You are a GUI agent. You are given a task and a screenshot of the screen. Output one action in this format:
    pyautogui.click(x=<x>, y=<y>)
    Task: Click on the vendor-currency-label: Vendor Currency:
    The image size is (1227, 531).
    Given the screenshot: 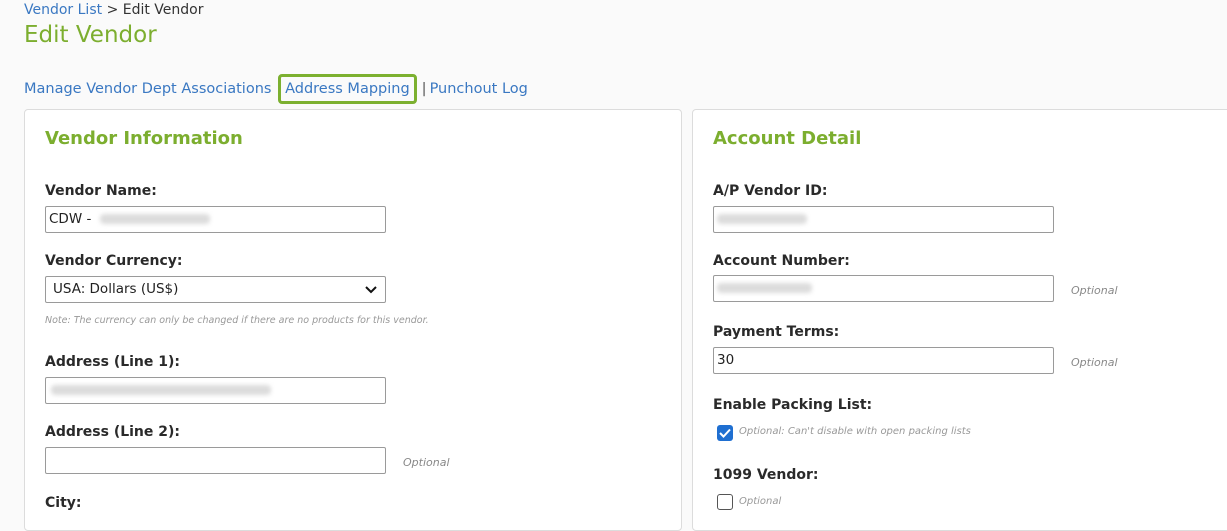 What is the action you would take?
    pyautogui.click(x=114, y=261)
    